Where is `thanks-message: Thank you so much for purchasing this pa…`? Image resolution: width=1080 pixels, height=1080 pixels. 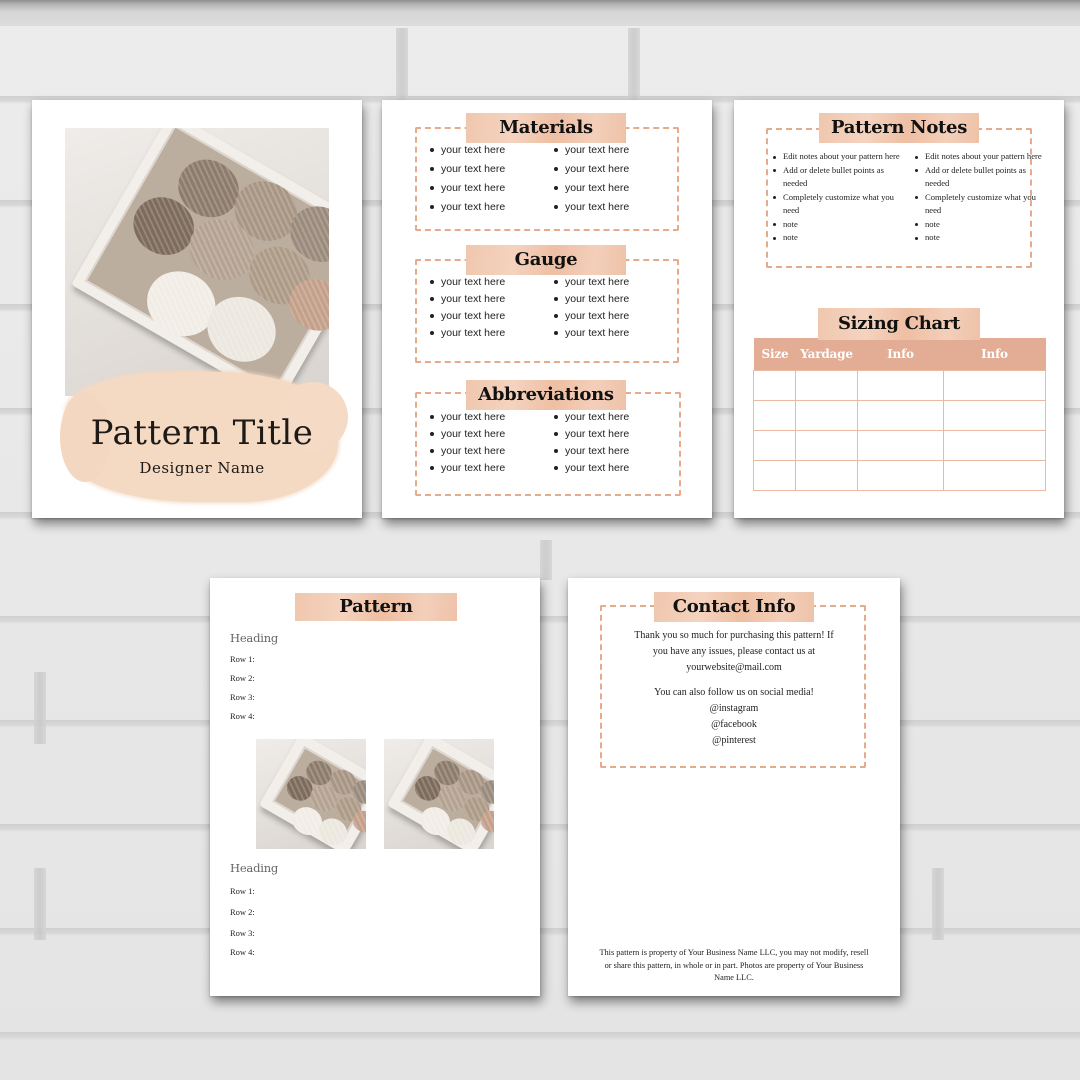
thanks-message: Thank you so much for purchasing this pa… is located at coordinates (734, 652).